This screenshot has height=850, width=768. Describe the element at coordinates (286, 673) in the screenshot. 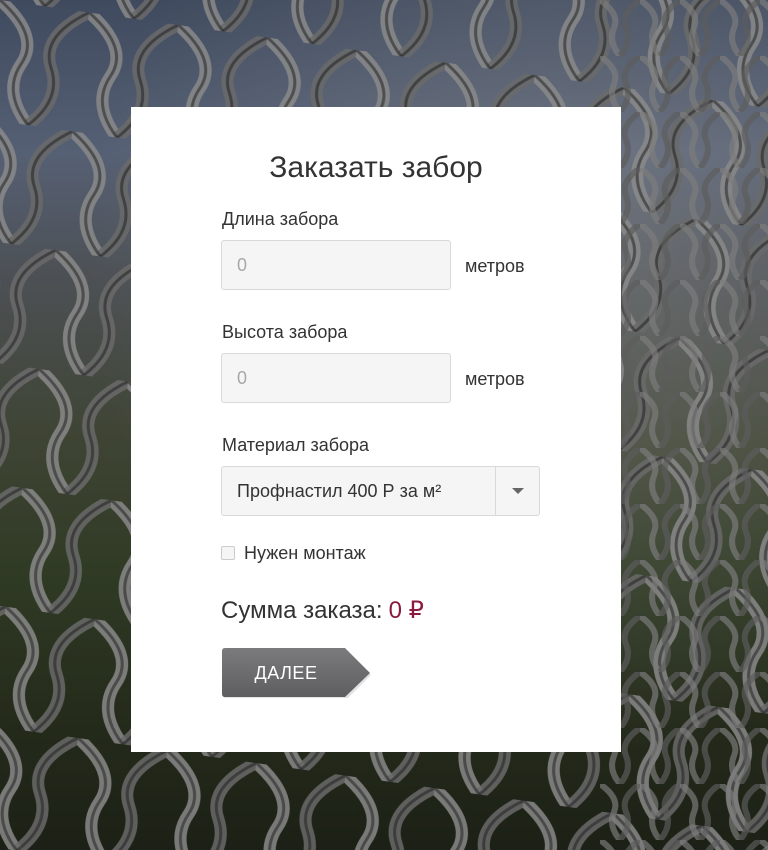

I see `next-button-label: ДАЛЕЕ` at that location.